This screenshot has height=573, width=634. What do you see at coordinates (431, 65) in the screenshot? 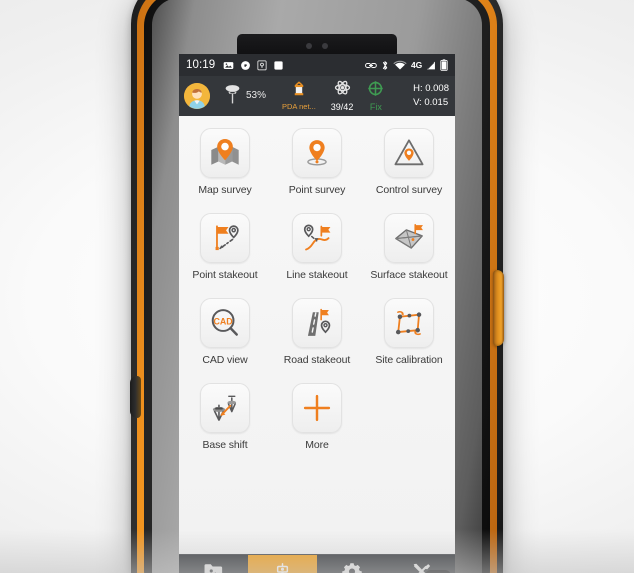
I see `signal-bars-icon` at bounding box center [431, 65].